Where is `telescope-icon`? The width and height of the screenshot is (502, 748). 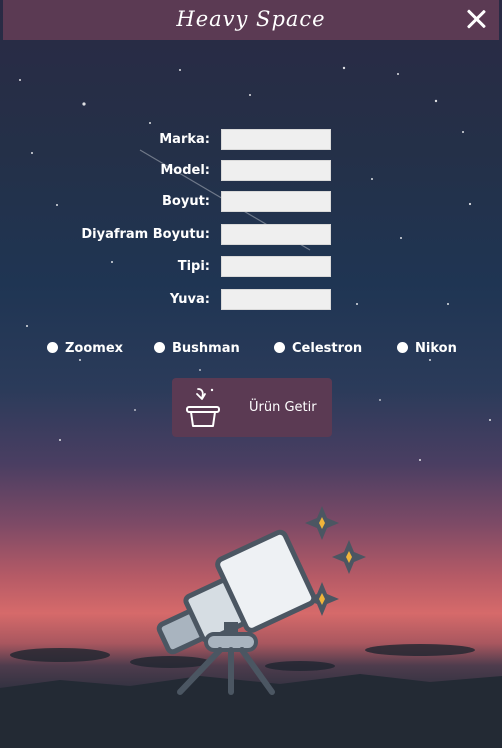 telescope-icon is located at coordinates (261, 600).